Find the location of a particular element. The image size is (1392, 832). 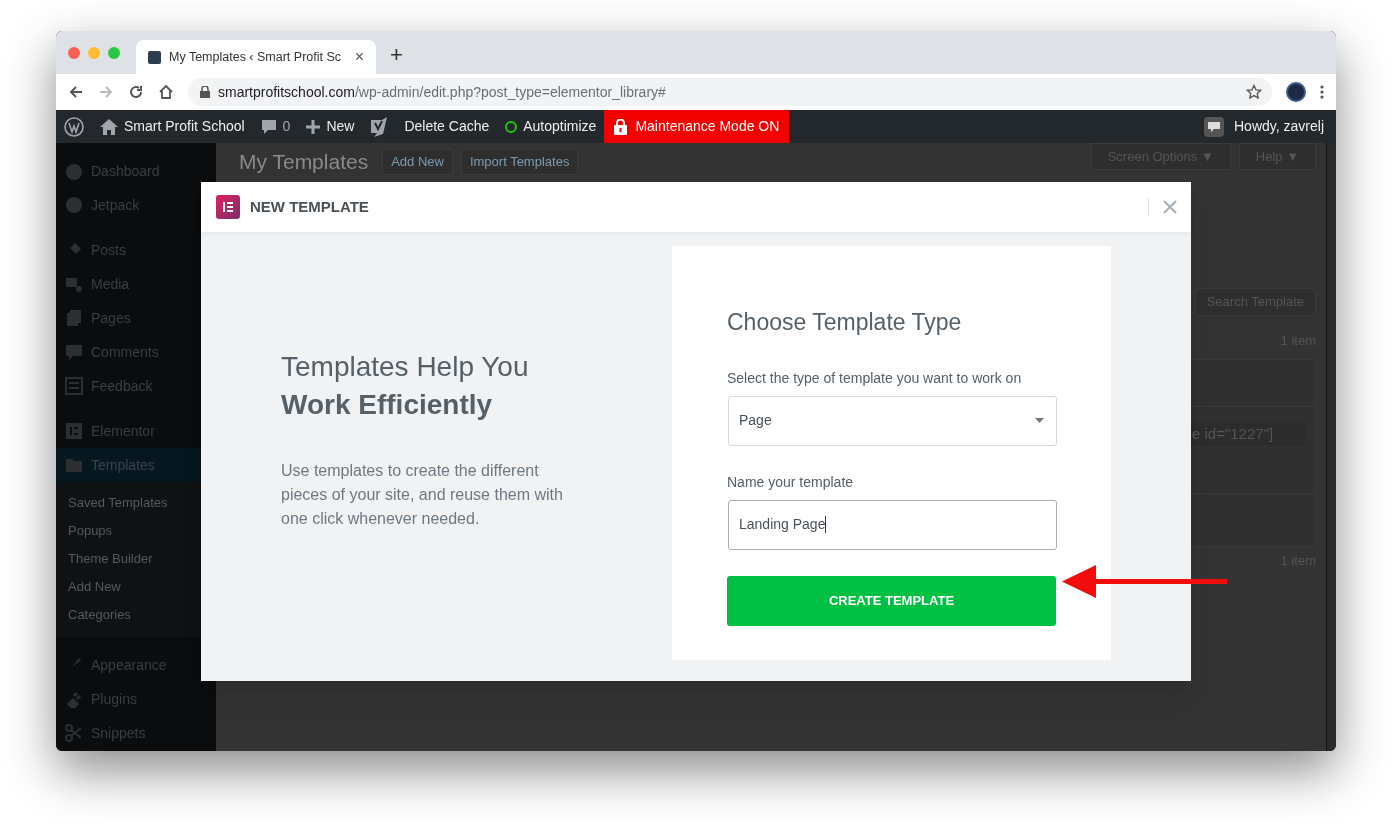

tab-title: My Templates ‹ Smart Profit Sc is located at coordinates (256, 57).